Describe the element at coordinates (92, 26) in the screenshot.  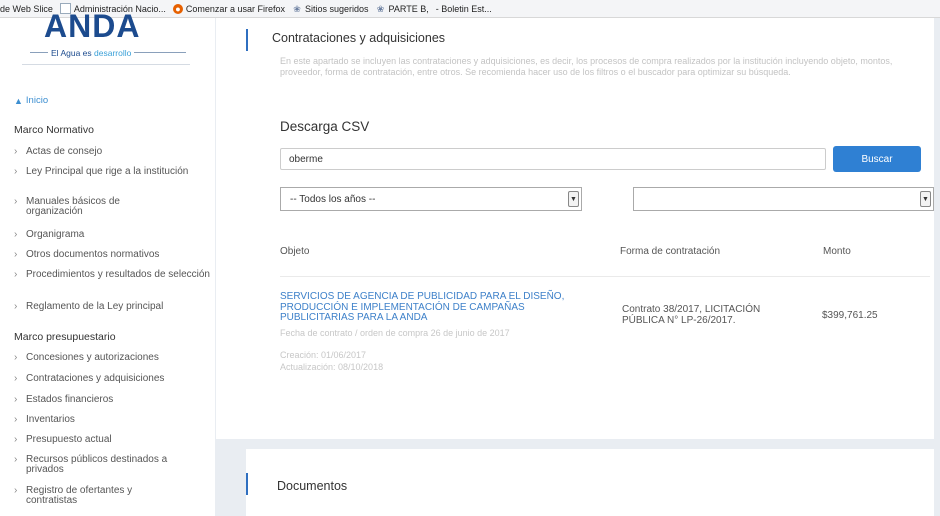
I see `logo-wordmark: ANDA` at that location.